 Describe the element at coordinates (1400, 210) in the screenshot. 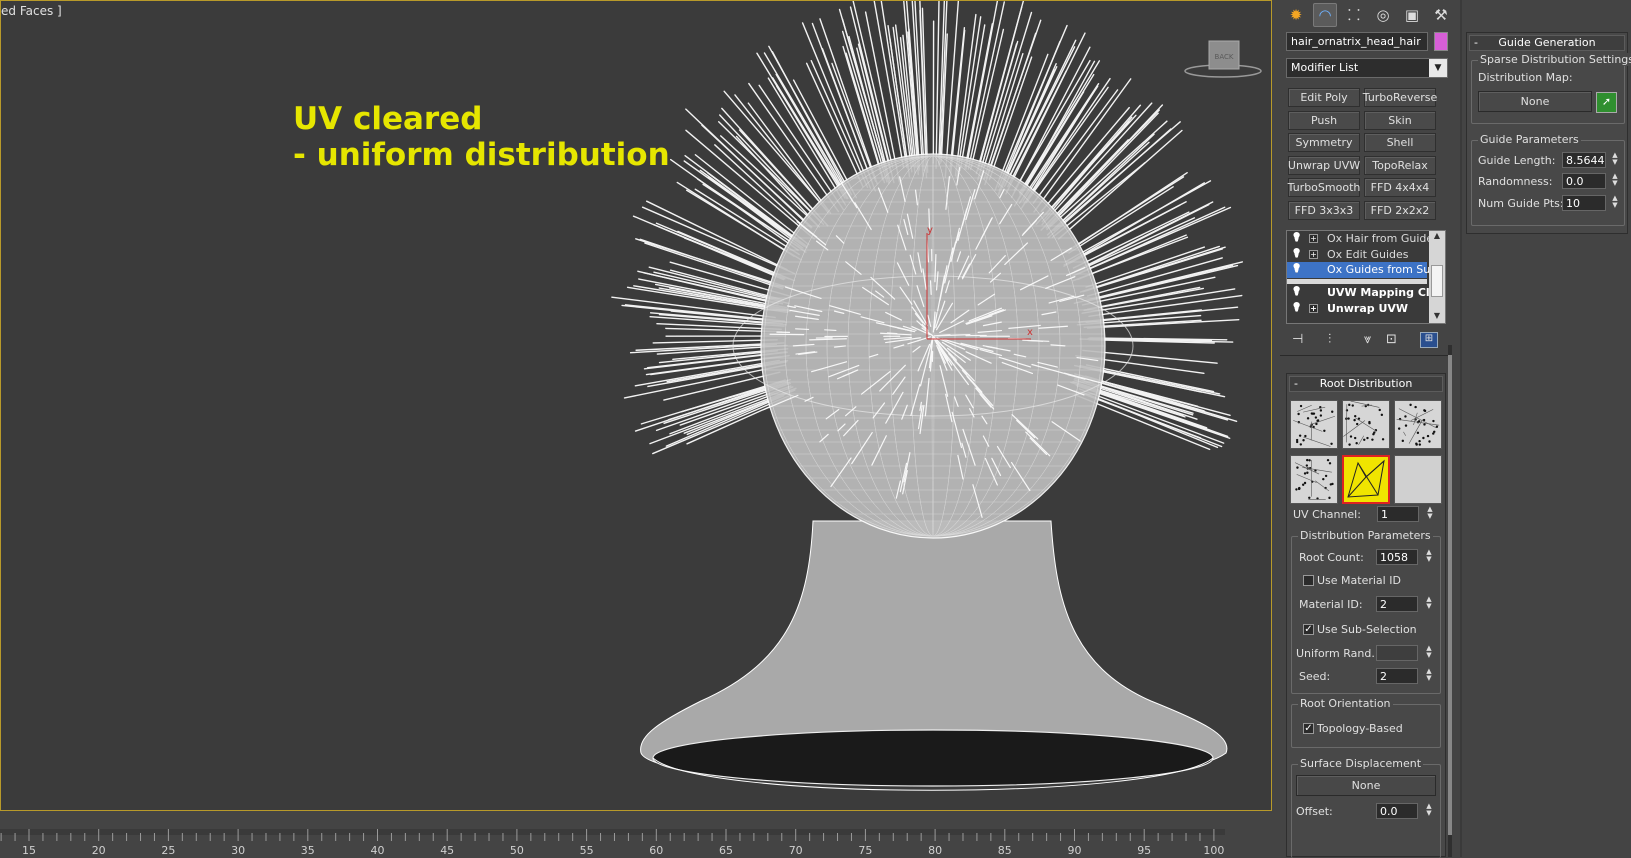

I see `modifier-button-ffd-2x2x2: FFD 2x2x2` at that location.